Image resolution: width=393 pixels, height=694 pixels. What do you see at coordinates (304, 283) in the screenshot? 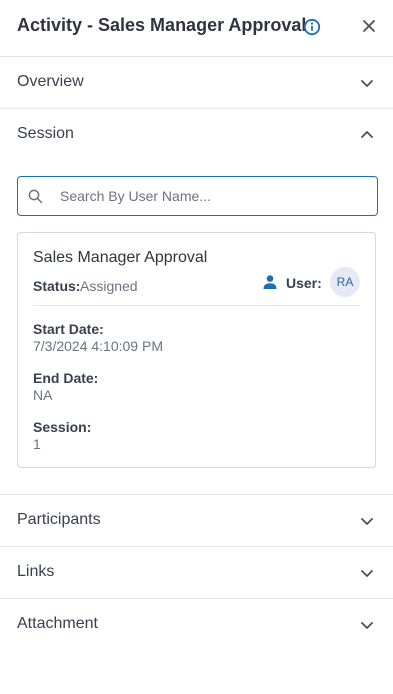
I see `user-label: User:` at bounding box center [304, 283].